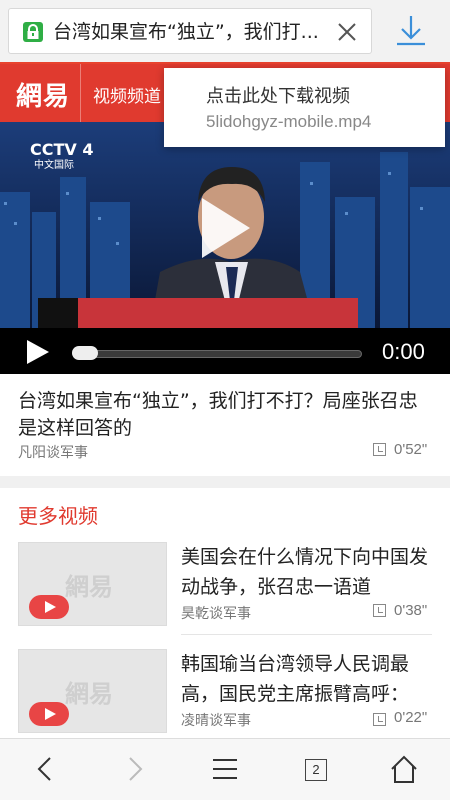  I want to click on video-controls: 0:00, so click(225, 351).